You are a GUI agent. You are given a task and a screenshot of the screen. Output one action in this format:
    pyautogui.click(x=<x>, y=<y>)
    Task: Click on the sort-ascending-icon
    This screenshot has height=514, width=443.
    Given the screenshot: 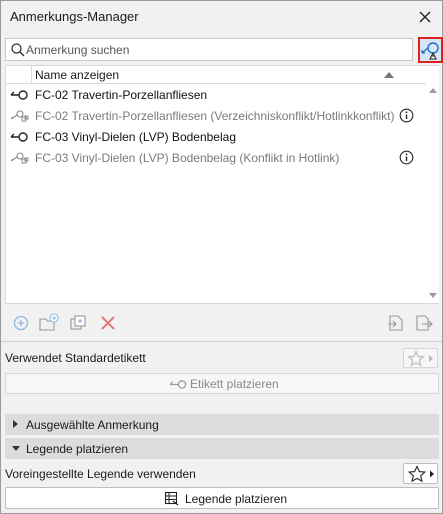 What is the action you would take?
    pyautogui.click(x=389, y=75)
    